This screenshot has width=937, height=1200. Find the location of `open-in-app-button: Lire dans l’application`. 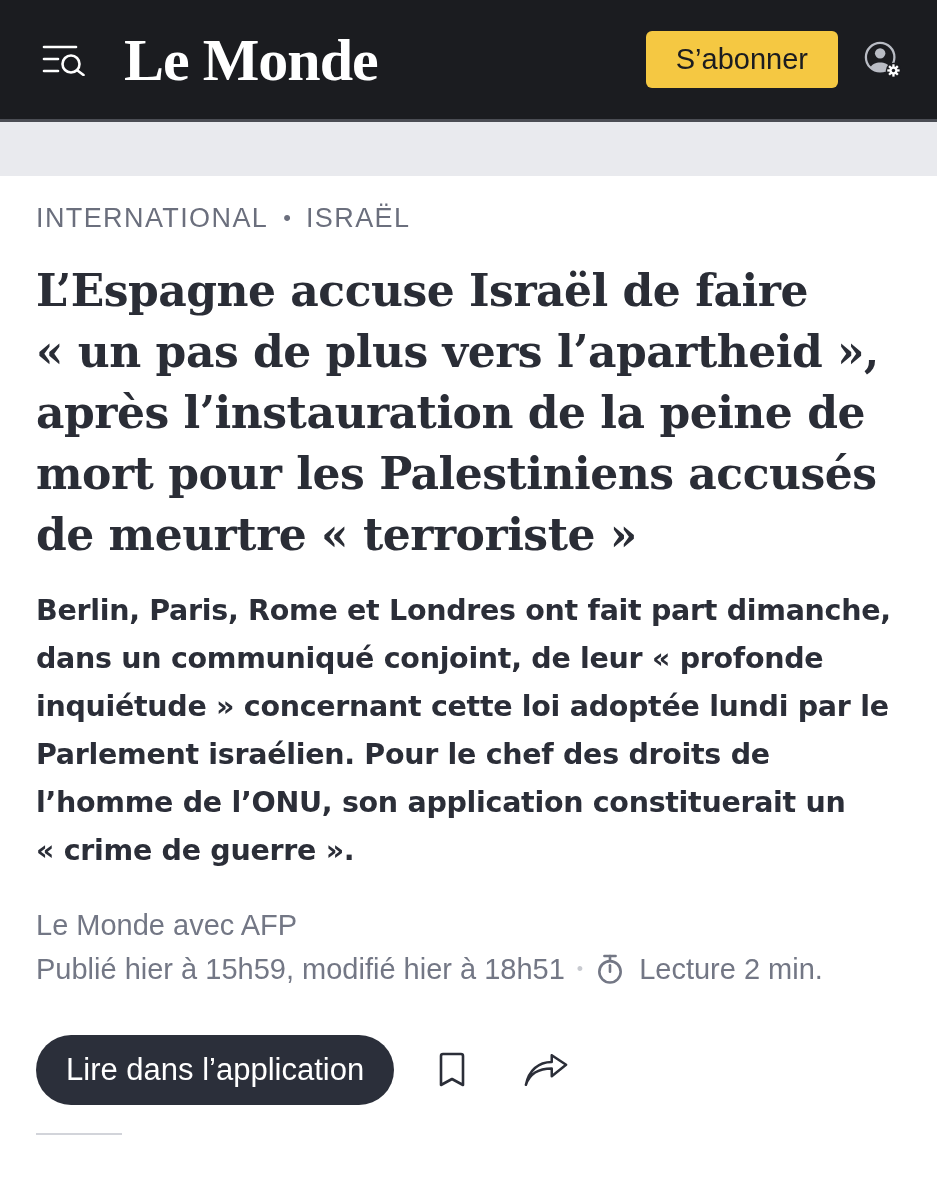

open-in-app-button: Lire dans l’application is located at coordinates (215, 1070).